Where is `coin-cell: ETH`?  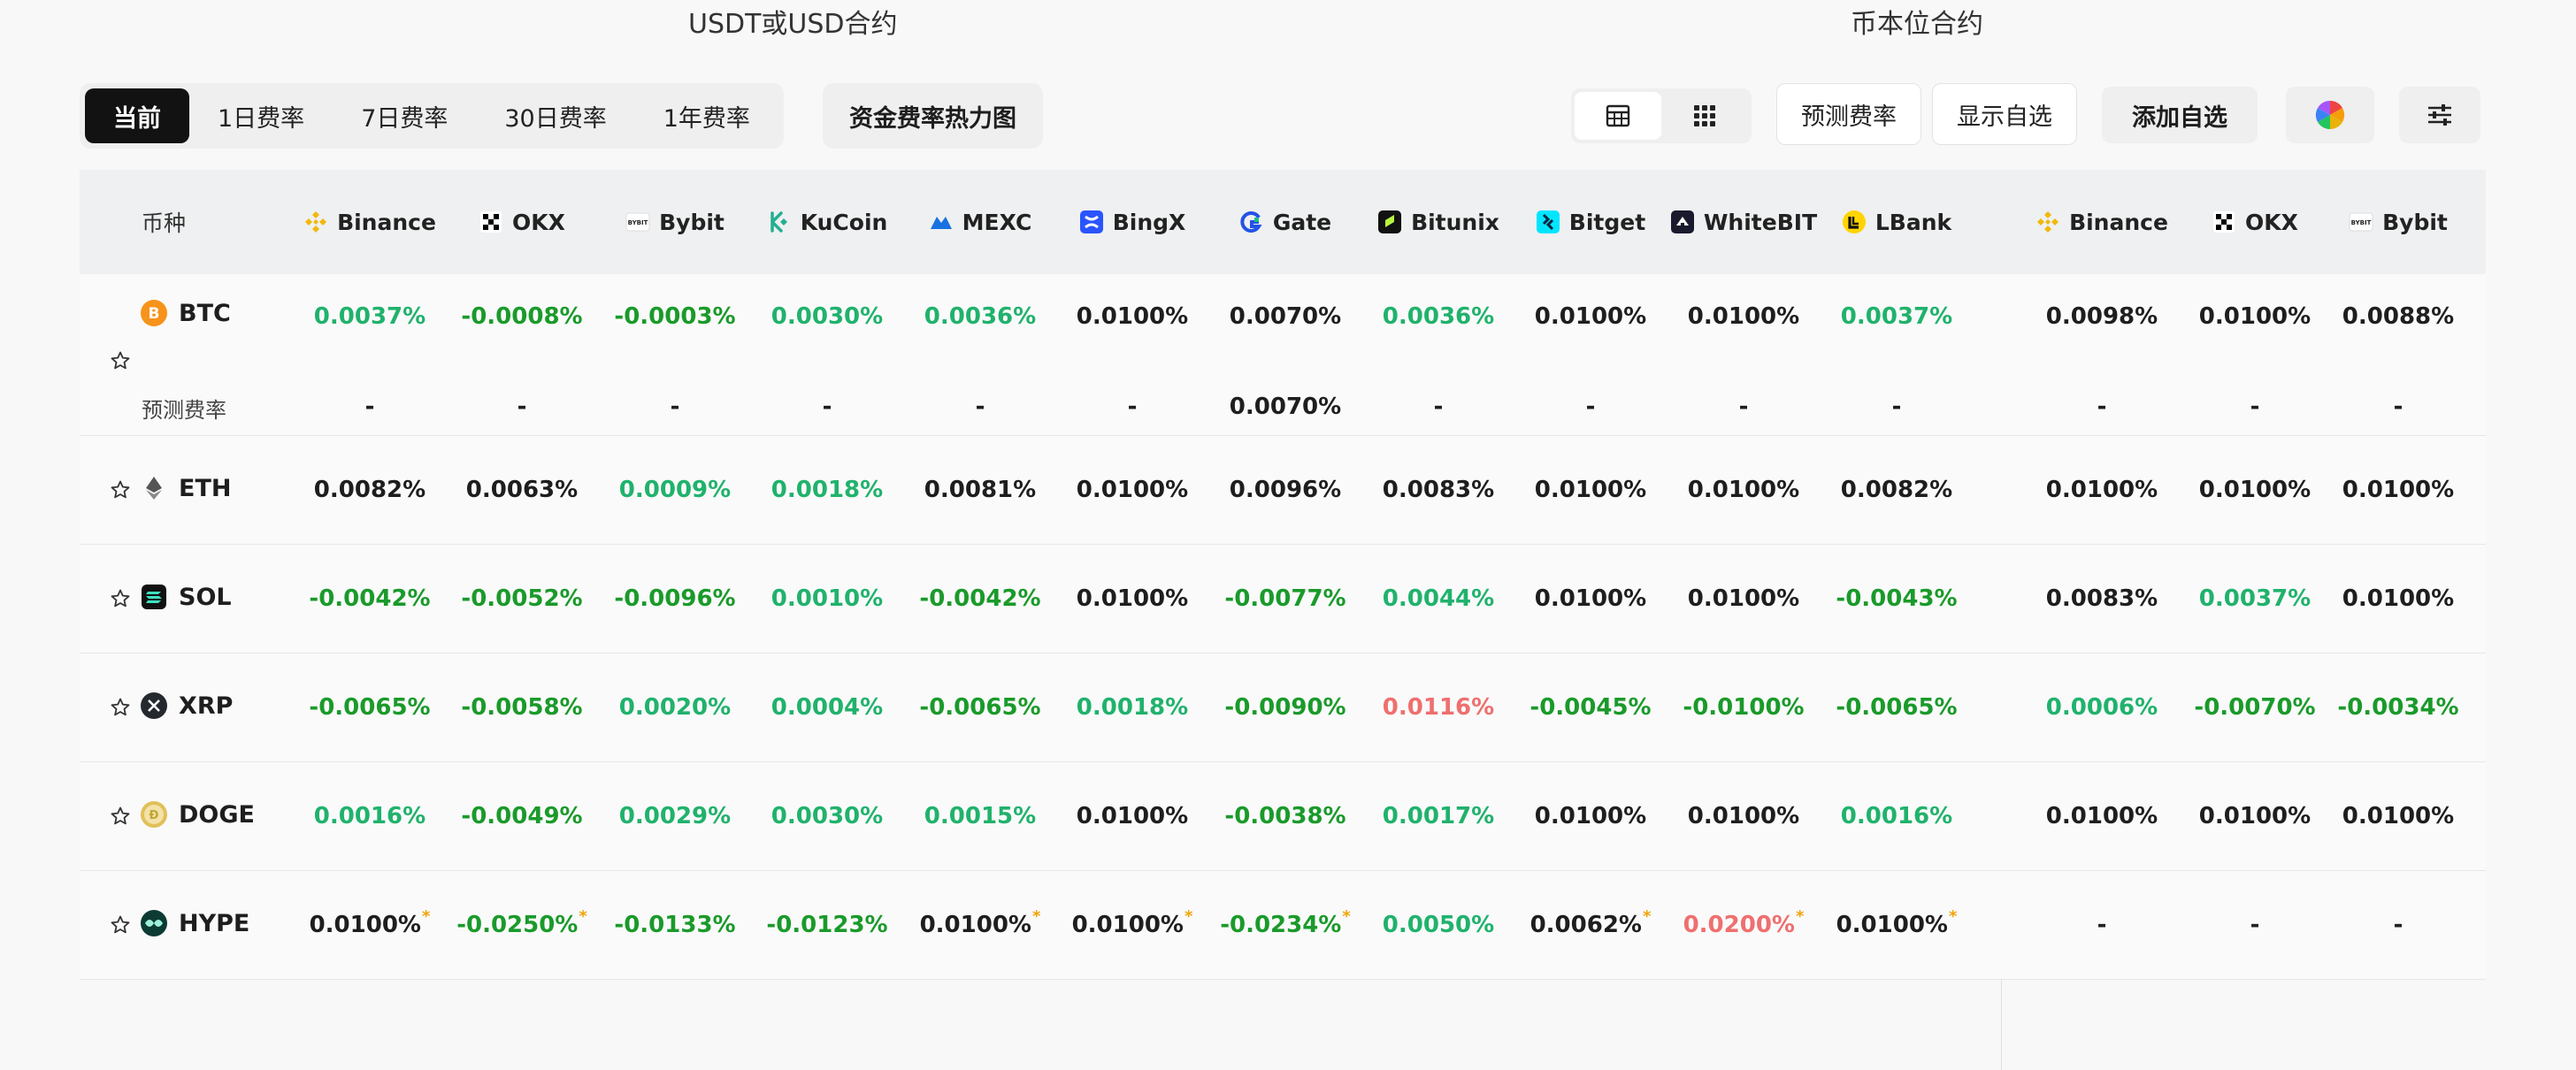 coin-cell: ETH is located at coordinates (185, 488).